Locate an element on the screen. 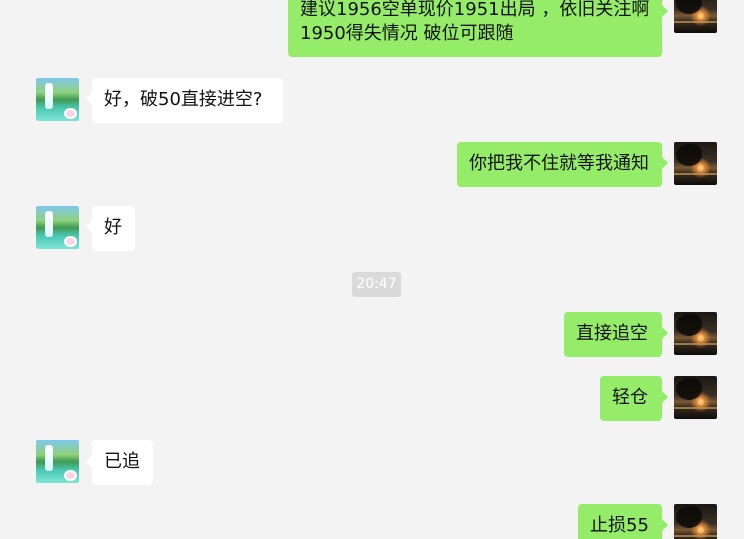  message-bubble-self: 止损55 is located at coordinates (623, 521).